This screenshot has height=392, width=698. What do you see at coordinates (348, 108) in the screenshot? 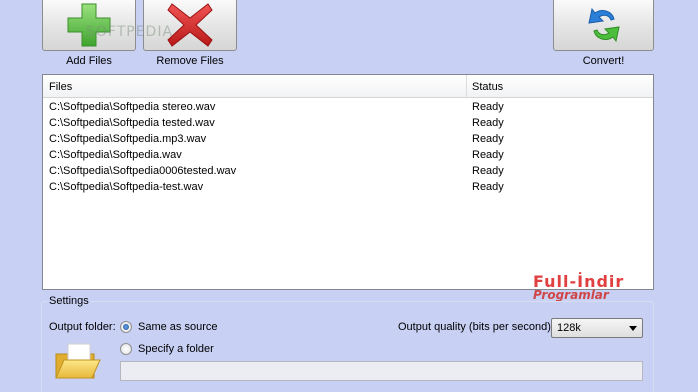
I see `list-item: C:\Softpedia\Softpedia stereo.wav Ready` at bounding box center [348, 108].